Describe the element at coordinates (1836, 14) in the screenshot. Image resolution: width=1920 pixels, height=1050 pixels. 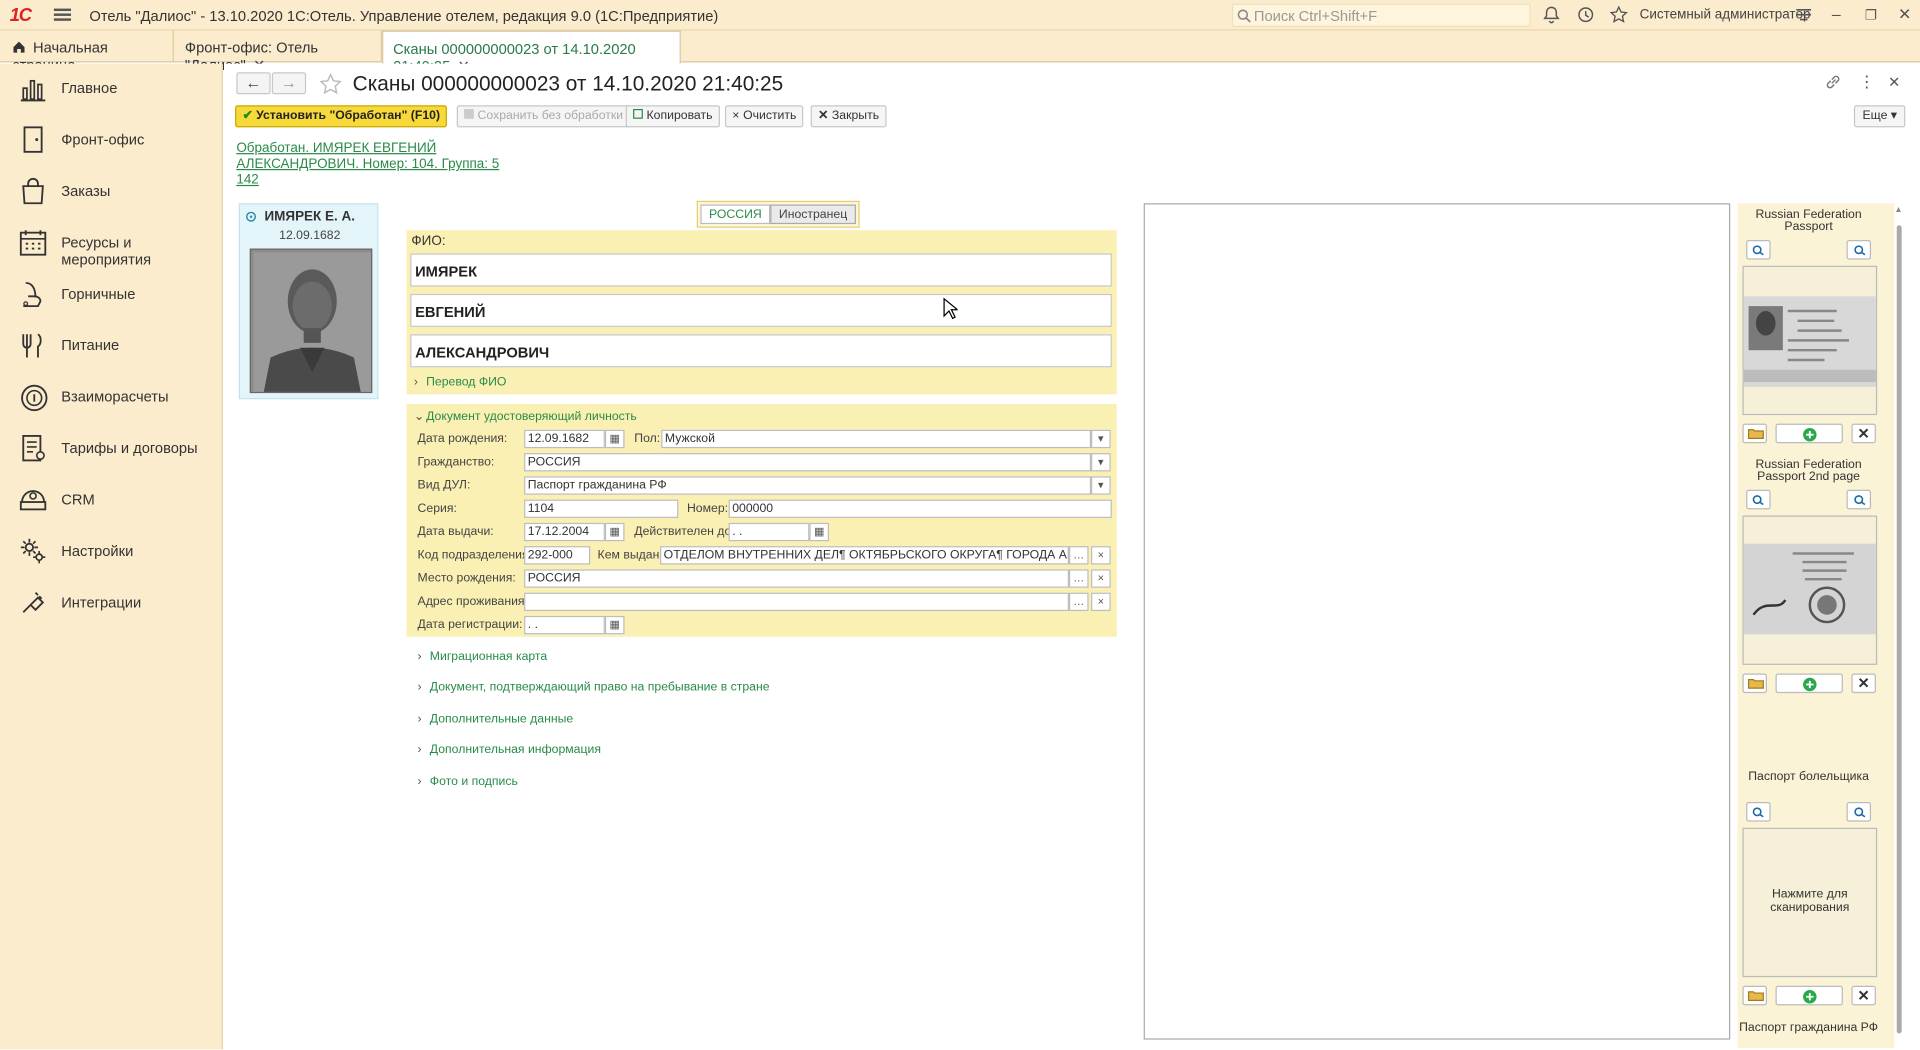
I see `minimize-button: –` at that location.